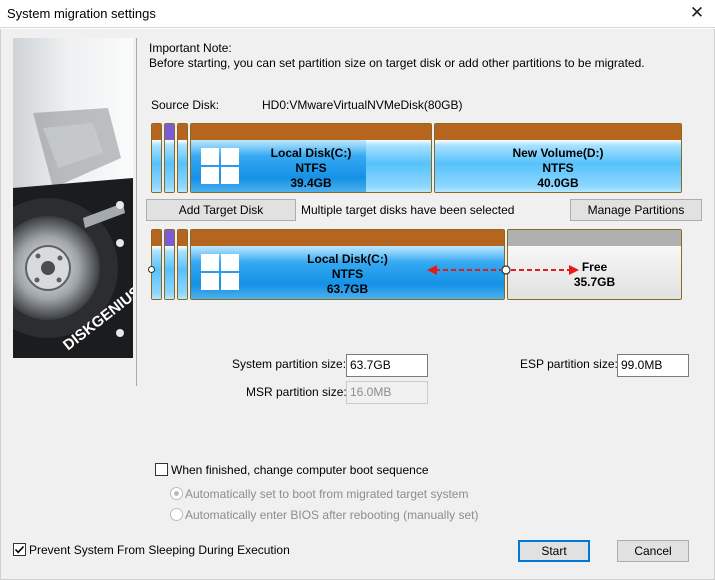 The image size is (715, 580). What do you see at coordinates (636, 210) in the screenshot?
I see `manage-partitions-button: Manage Partitions` at bounding box center [636, 210].